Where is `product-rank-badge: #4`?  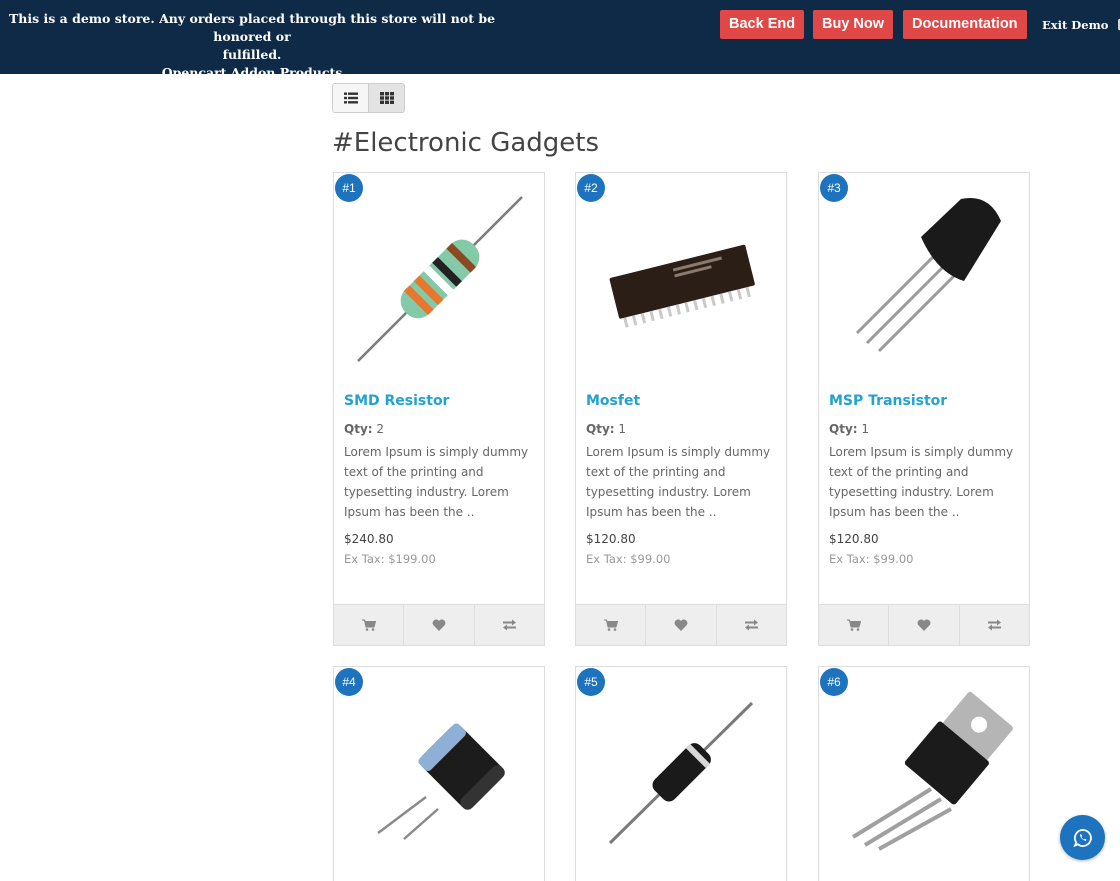 product-rank-badge: #4 is located at coordinates (349, 682).